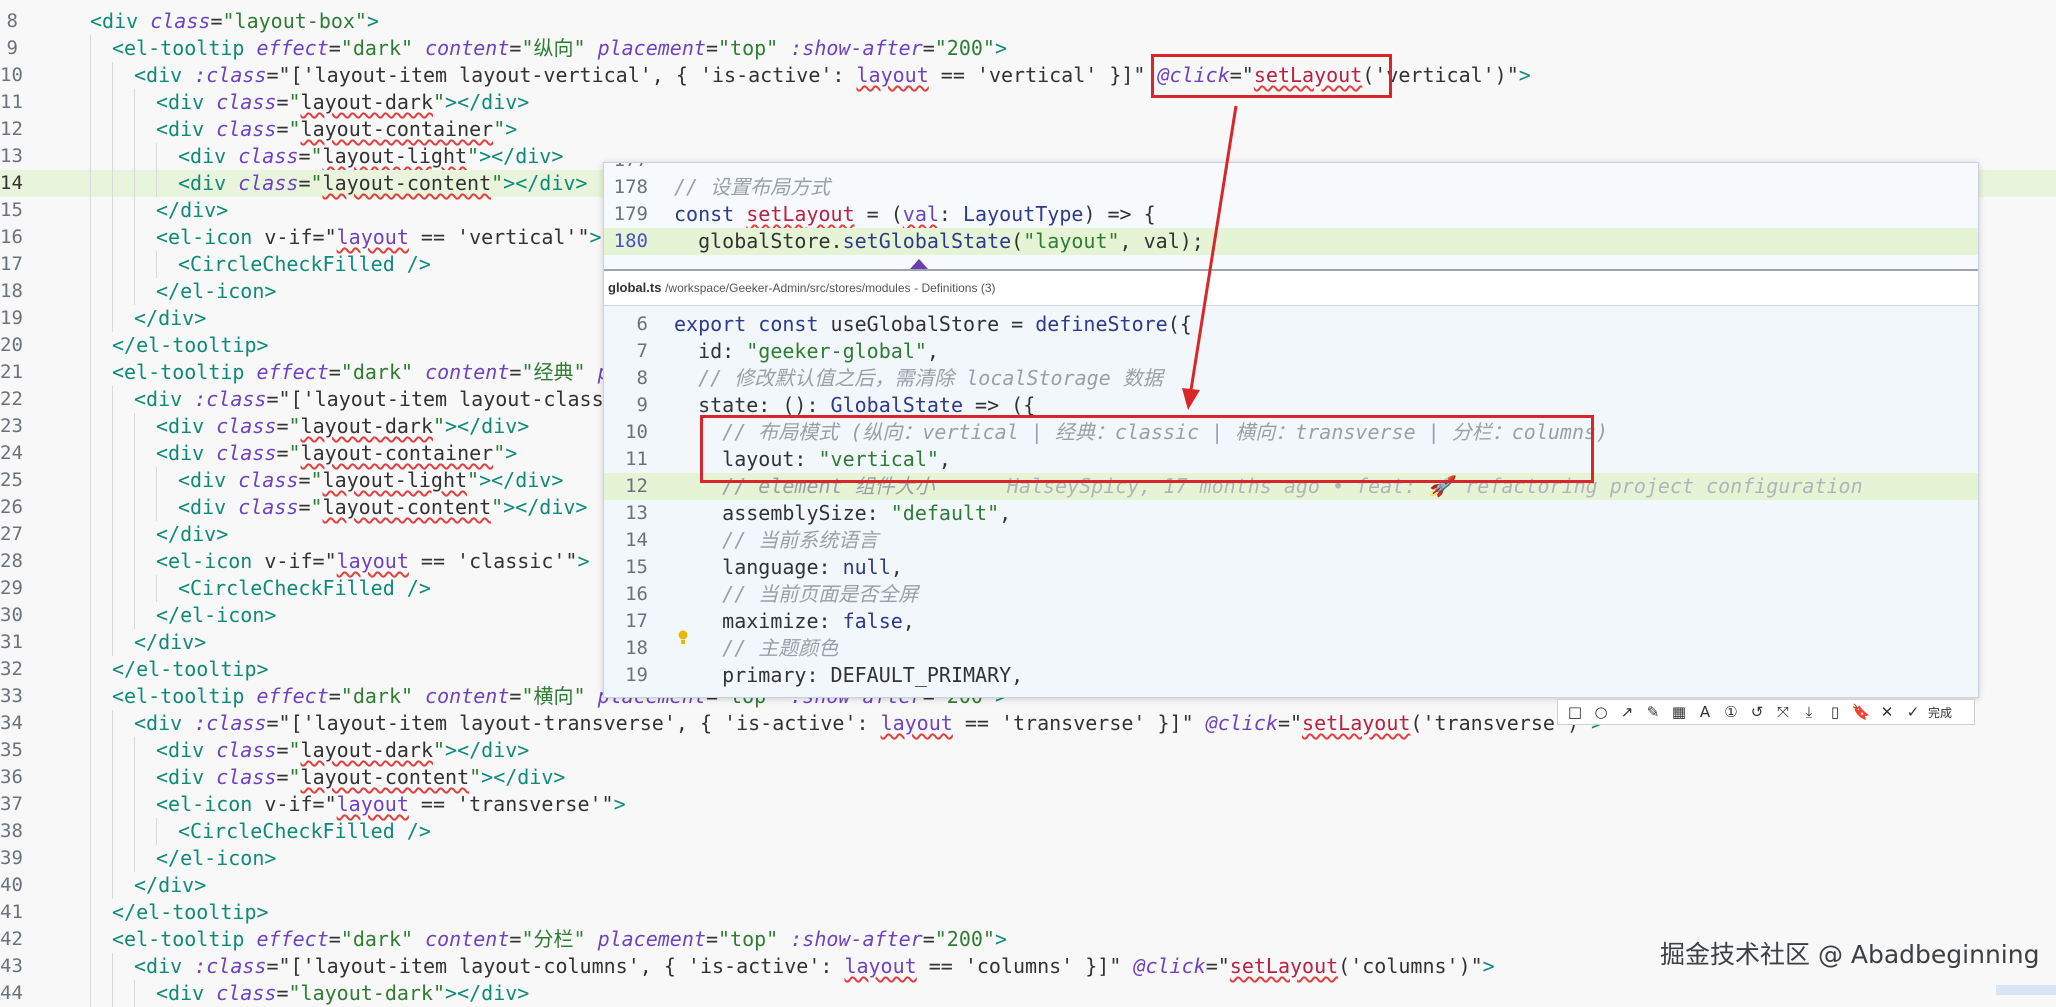  I want to click on peek-line-18: 18 // 主题颜色, so click(1291, 648).